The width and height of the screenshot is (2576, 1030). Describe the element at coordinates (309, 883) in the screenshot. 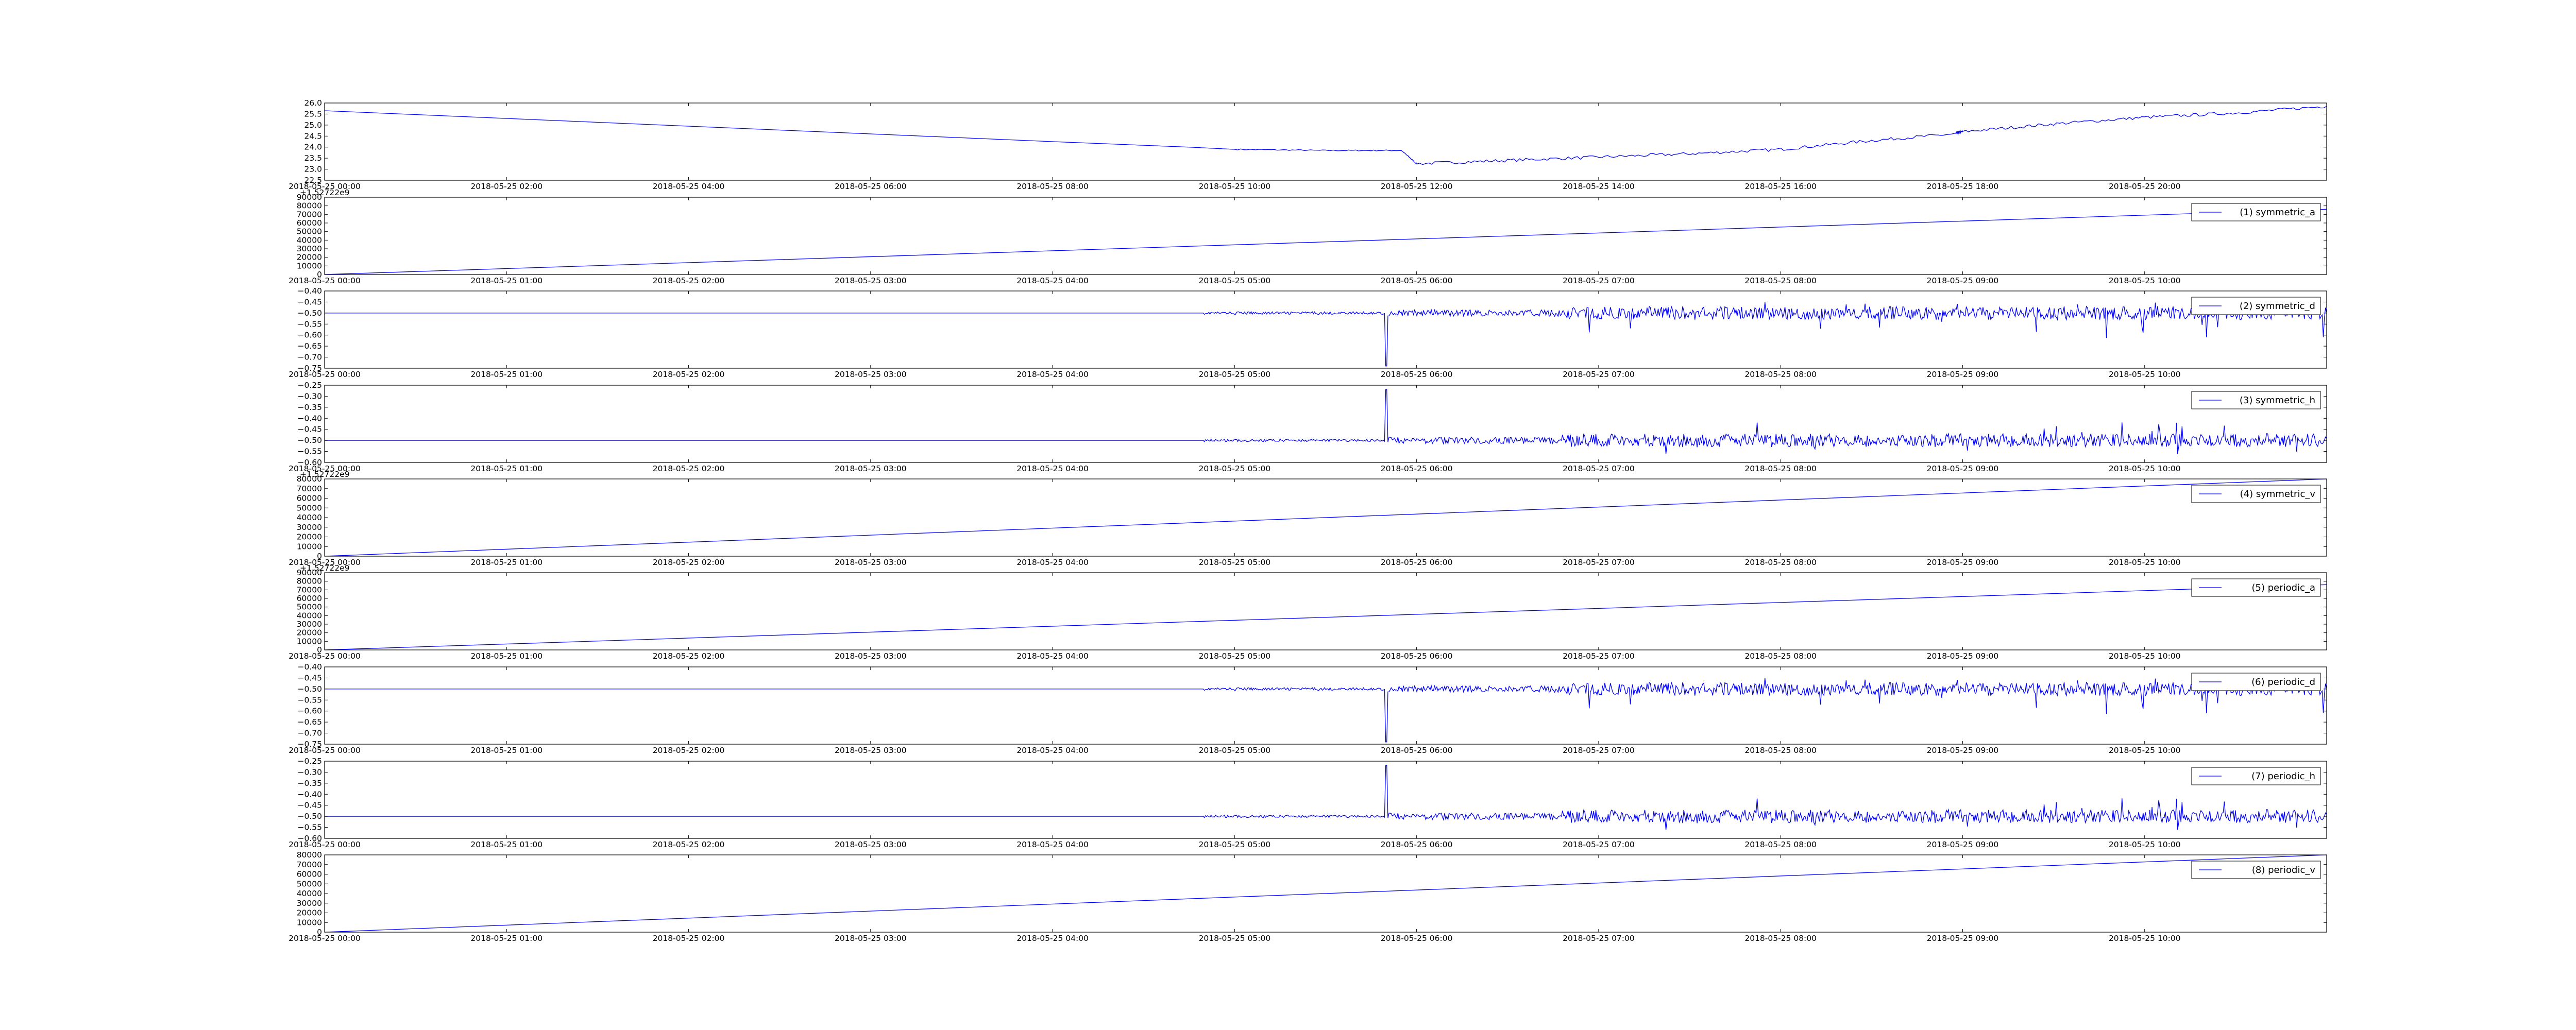

I see `y-tick-label: 50000` at that location.